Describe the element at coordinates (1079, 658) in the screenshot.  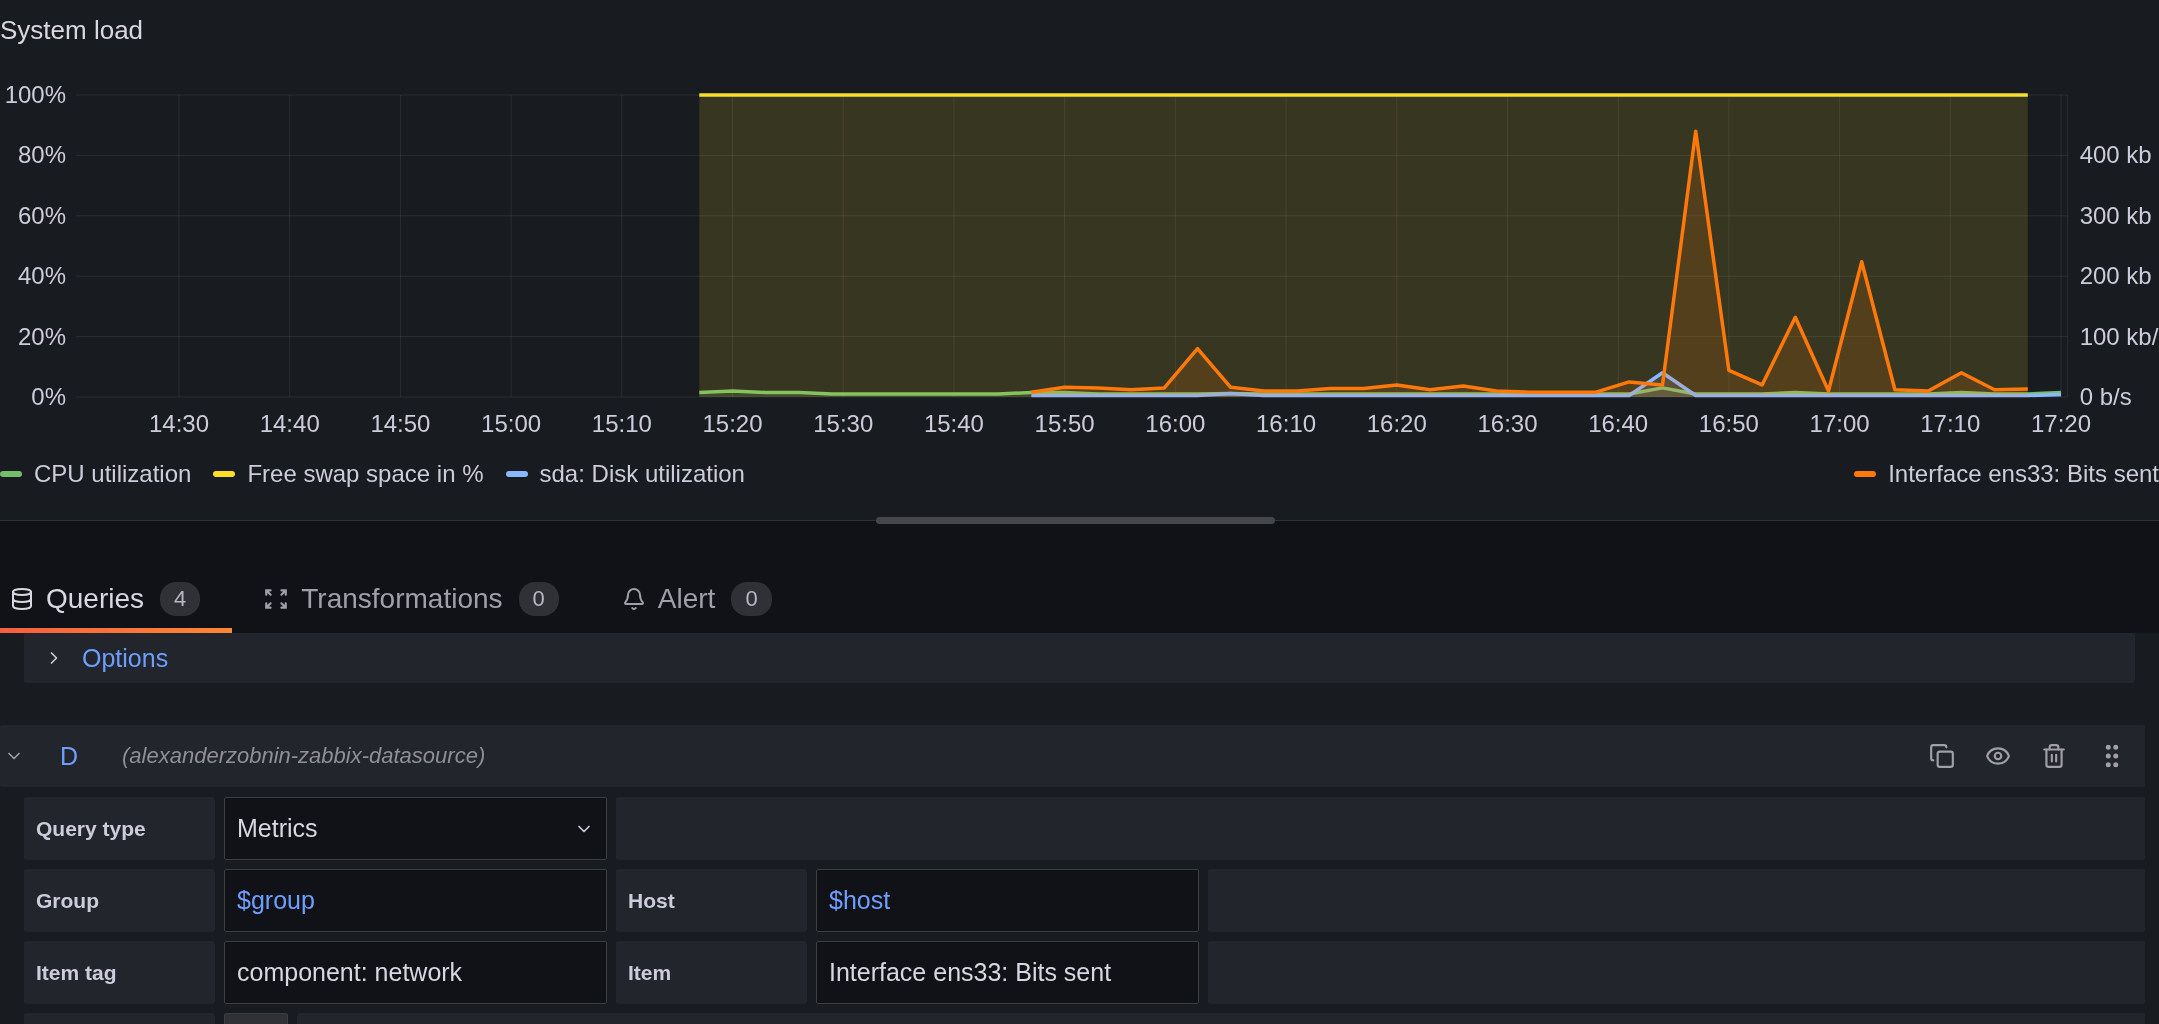
I see `options-toggle: Options` at that location.